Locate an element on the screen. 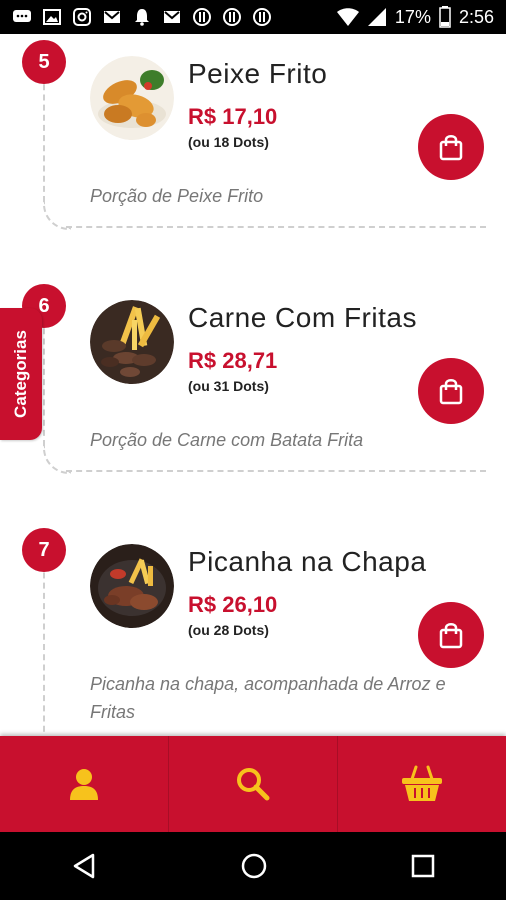 The height and width of the screenshot is (900, 506). basket-button is located at coordinates (422, 784).